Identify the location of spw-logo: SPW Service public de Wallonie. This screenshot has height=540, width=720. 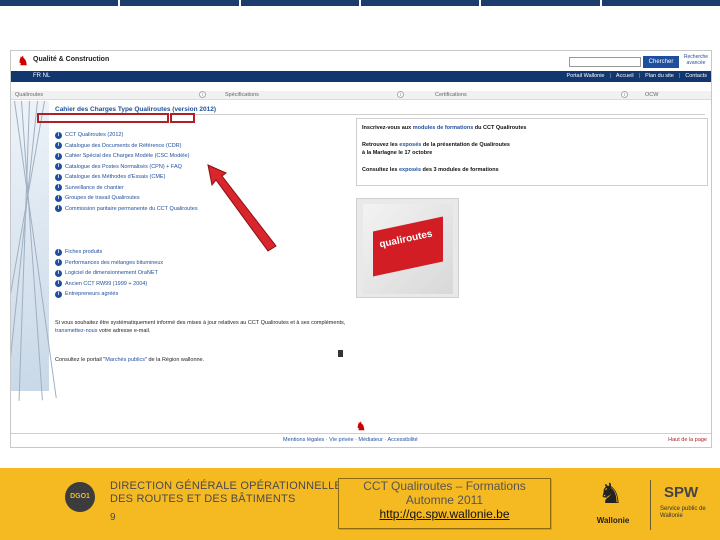
(683, 501).